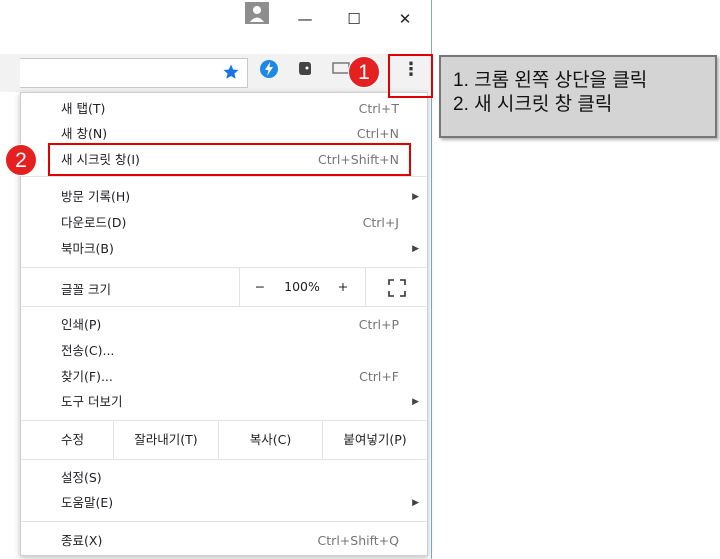 The image size is (720, 559). What do you see at coordinates (81, 477) in the screenshot?
I see `menu-item-label: 설정(S)` at bounding box center [81, 477].